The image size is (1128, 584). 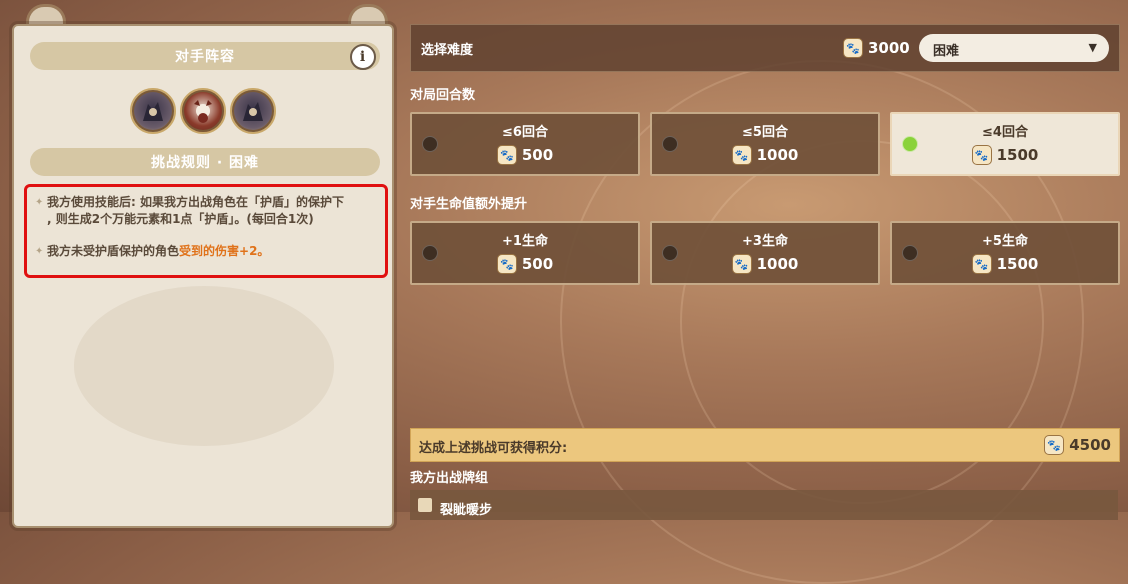 I want to click on difficulty-bar: 选择难度 🐾 3000 困难 ▼, so click(x=765, y=48).